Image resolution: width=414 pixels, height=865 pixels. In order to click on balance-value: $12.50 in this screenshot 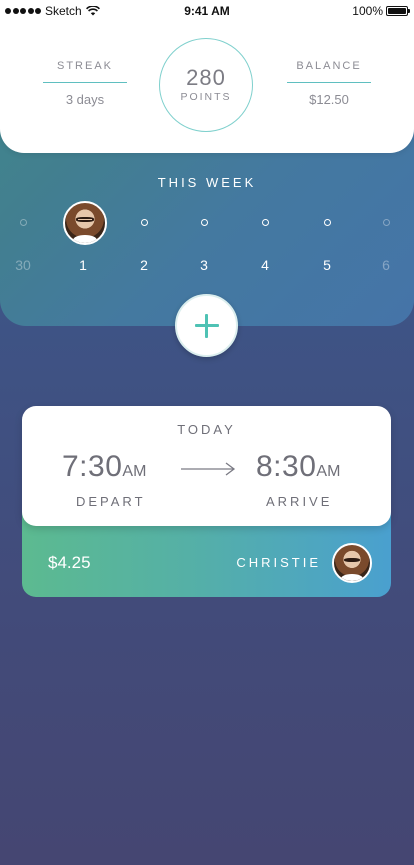, I will do `click(329, 99)`.